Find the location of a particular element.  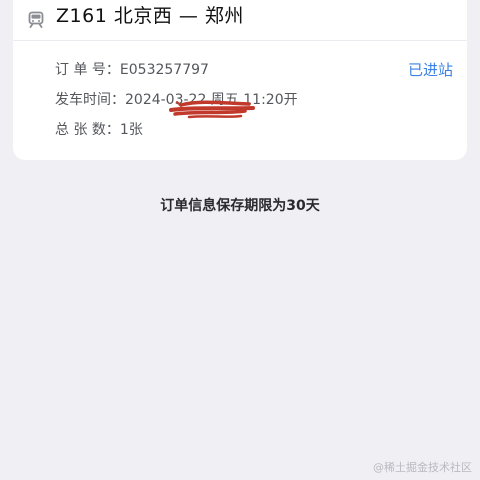

ticket-count-label: 总 张 数： is located at coordinates (87, 130).